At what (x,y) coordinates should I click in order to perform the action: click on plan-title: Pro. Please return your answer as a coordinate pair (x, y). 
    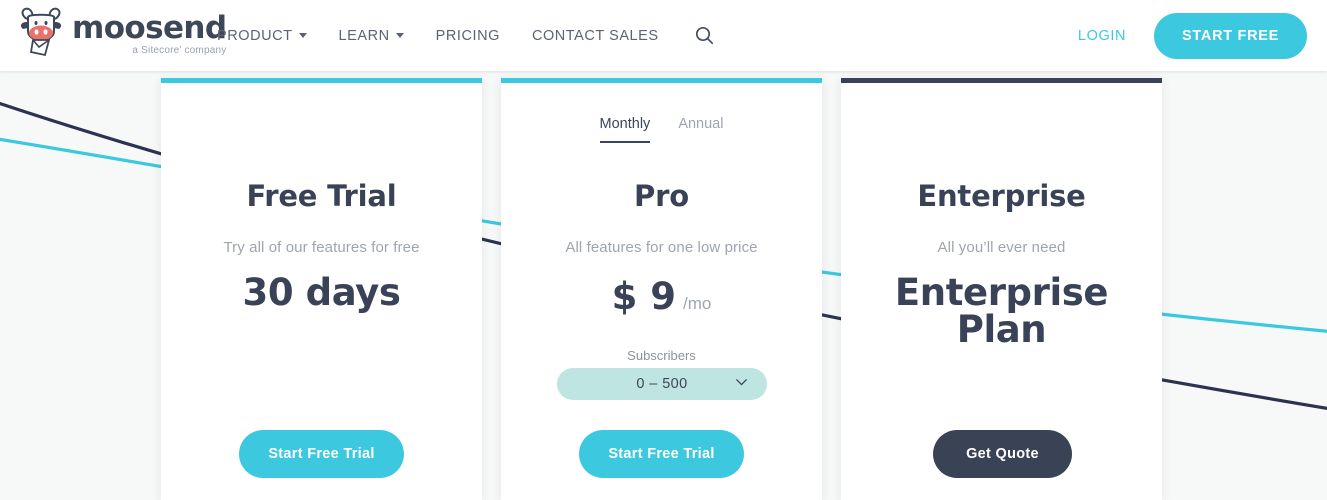
    Looking at the image, I should click on (661, 196).